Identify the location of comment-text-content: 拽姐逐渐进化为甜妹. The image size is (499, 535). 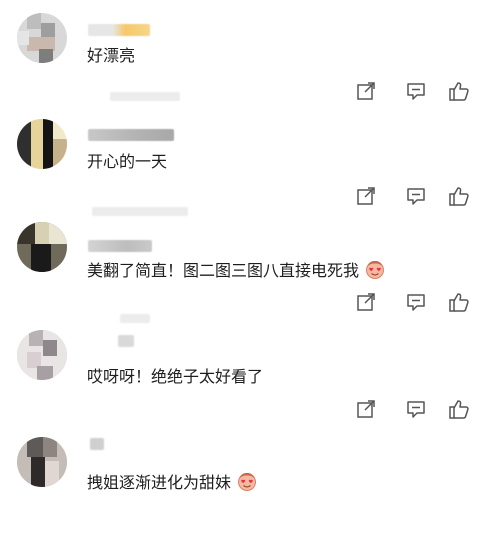
(159, 482).